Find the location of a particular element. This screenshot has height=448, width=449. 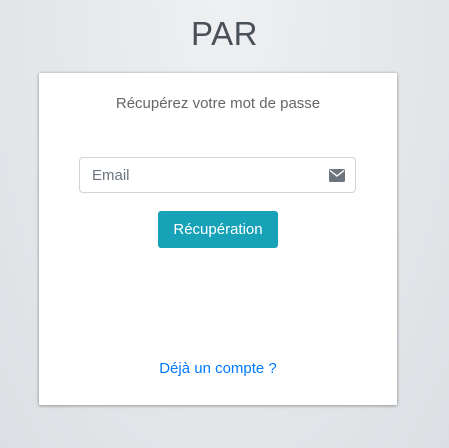

envelope-icon is located at coordinates (337, 175).